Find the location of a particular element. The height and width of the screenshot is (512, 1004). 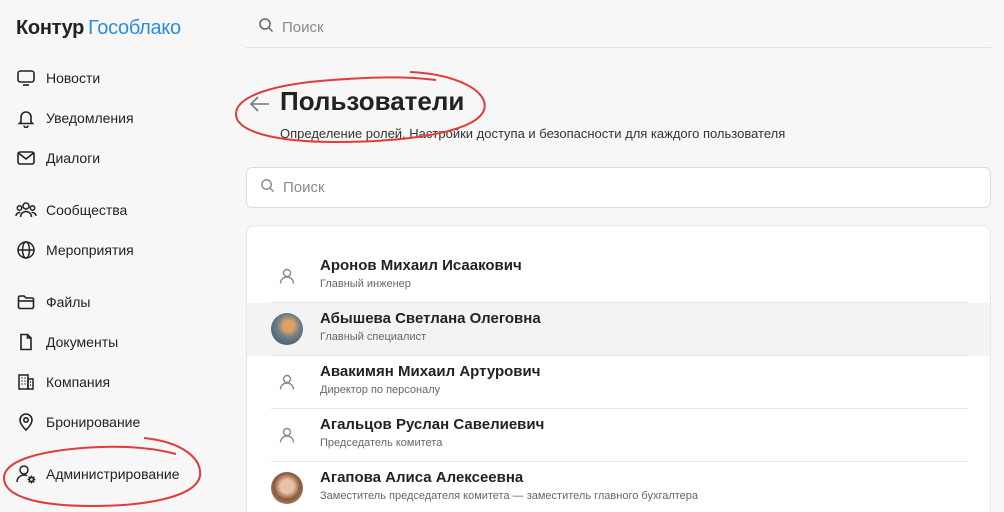

user-role: Директор по персоналу is located at coordinates (380, 390).